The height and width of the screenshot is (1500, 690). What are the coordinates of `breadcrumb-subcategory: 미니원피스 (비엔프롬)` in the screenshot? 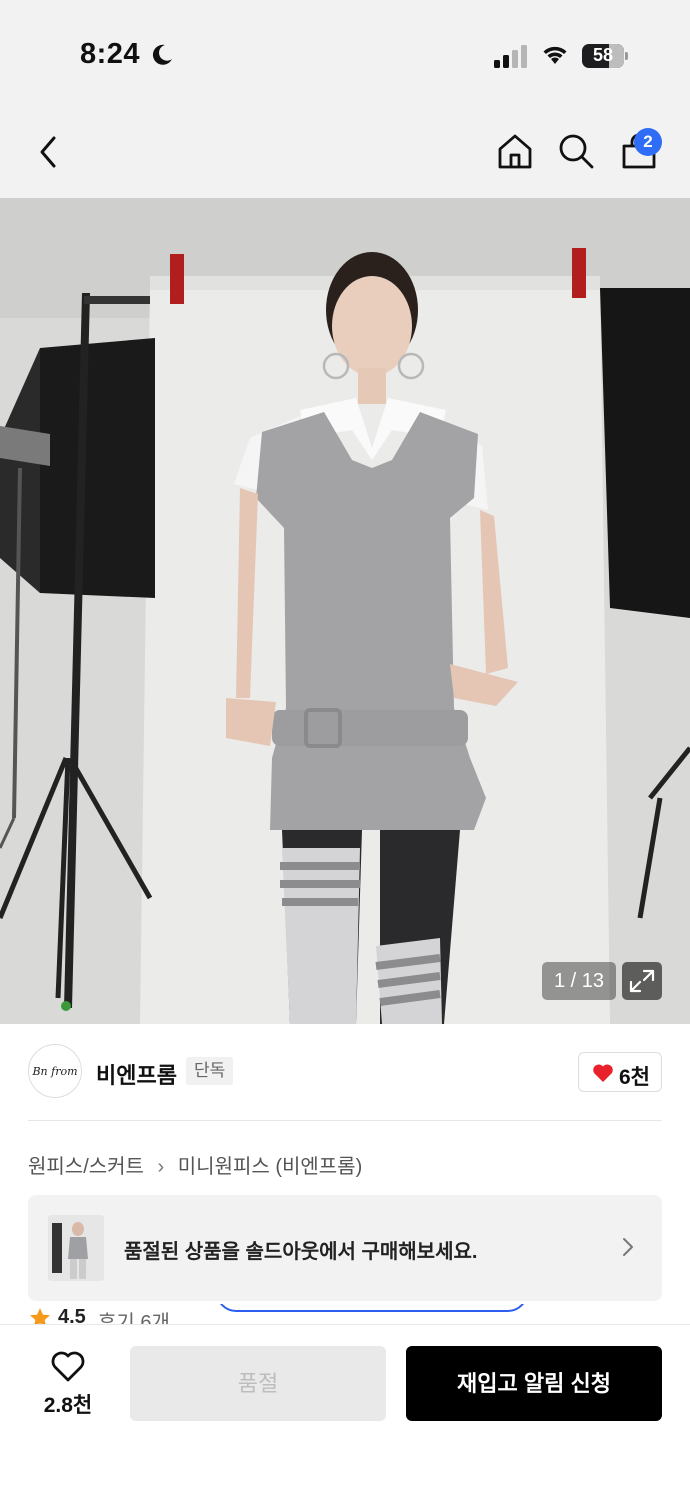 It's located at (270, 1167).